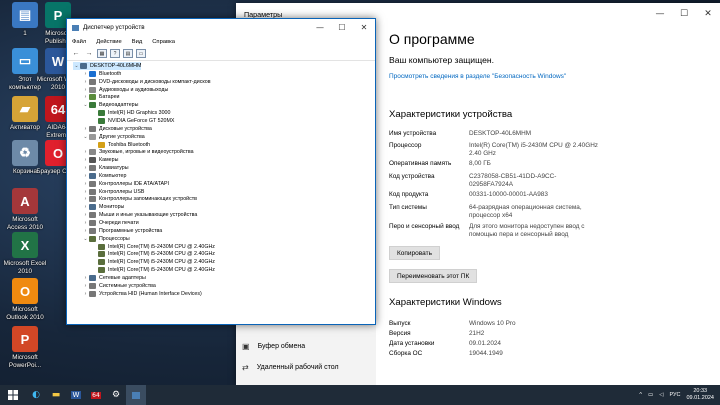 The width and height of the screenshot is (720, 405). What do you see at coordinates (56, 395) in the screenshot?
I see `explorer-icon: ▬` at bounding box center [56, 395].